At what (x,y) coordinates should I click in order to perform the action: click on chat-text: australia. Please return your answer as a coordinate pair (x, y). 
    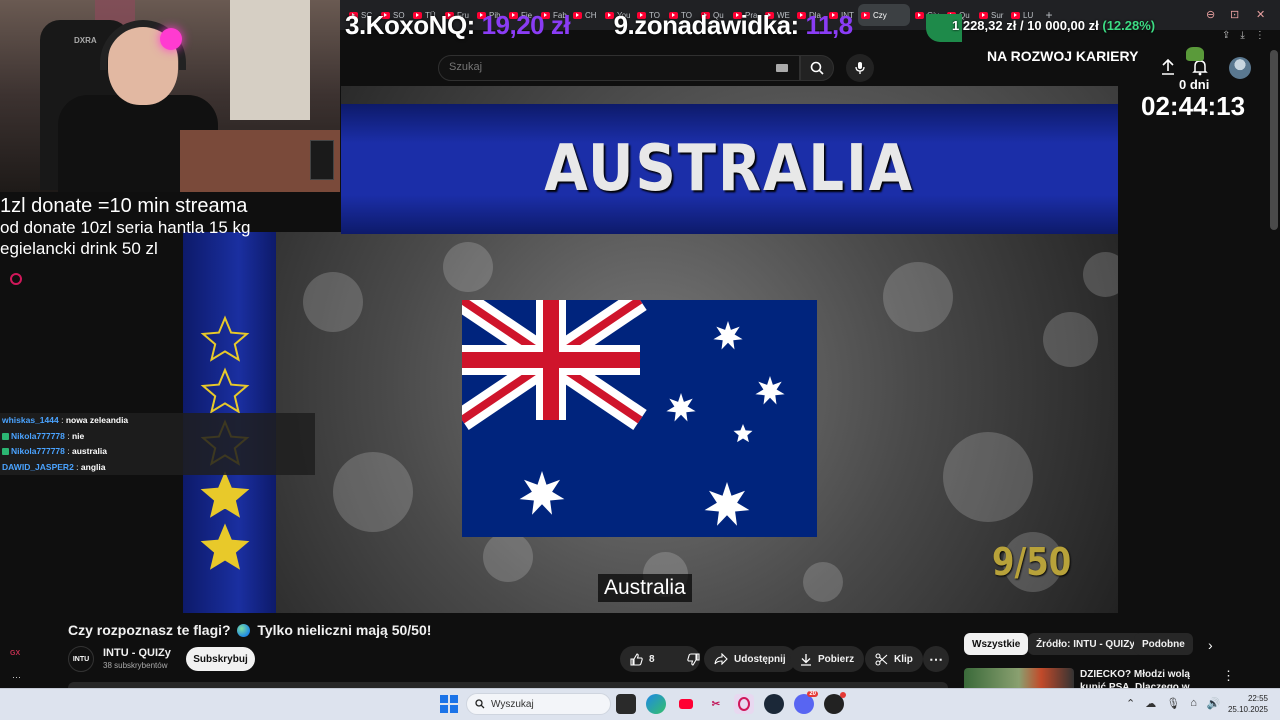
    Looking at the image, I should click on (89, 451).